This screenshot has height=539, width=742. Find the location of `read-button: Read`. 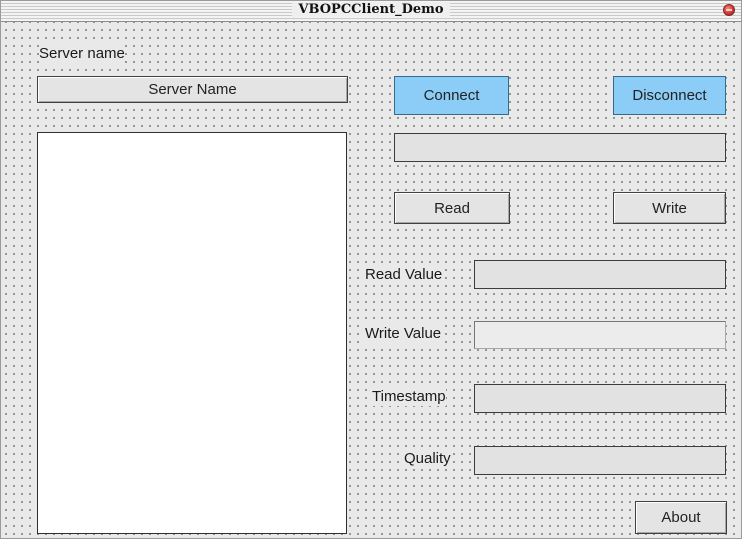

read-button: Read is located at coordinates (452, 208).